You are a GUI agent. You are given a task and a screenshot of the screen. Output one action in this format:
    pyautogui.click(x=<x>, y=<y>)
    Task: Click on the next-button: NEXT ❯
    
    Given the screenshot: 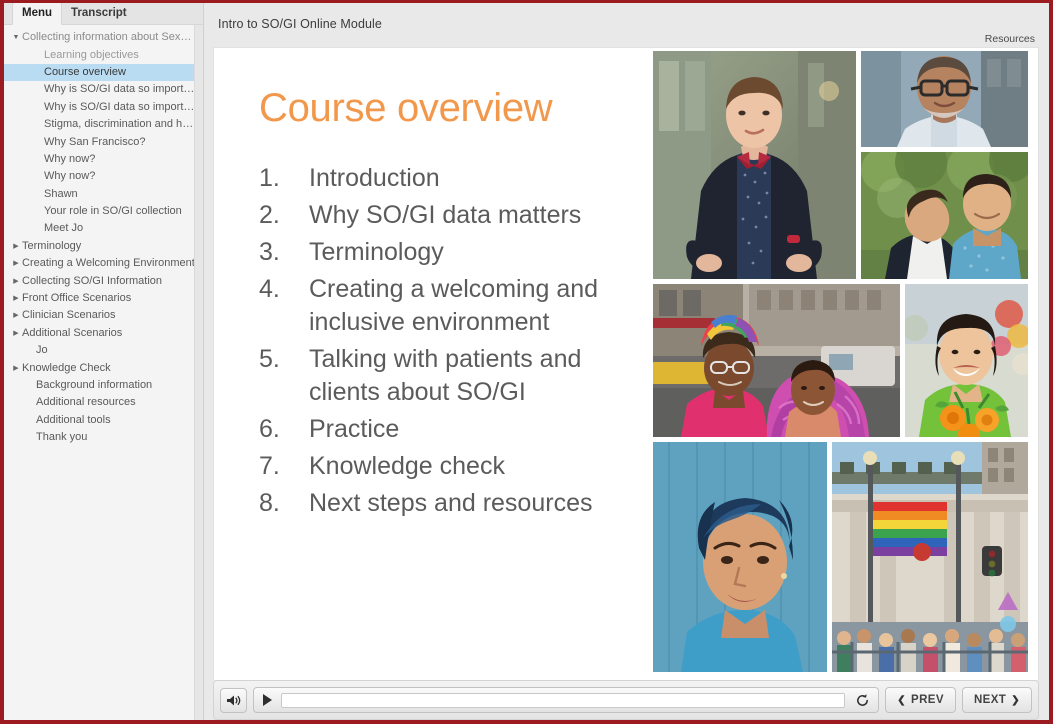 What is the action you would take?
    pyautogui.click(x=996, y=700)
    